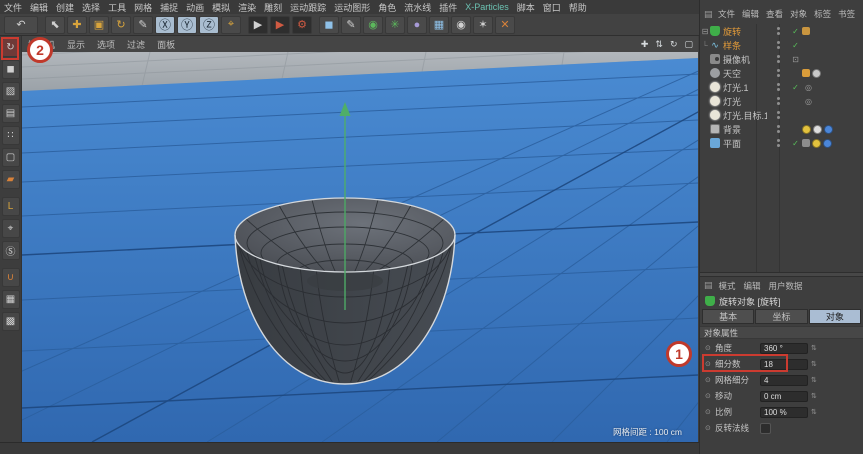 The image size is (863, 454). Describe the element at coordinates (99, 24) in the screenshot. I see `scale-button: ▣` at that location.